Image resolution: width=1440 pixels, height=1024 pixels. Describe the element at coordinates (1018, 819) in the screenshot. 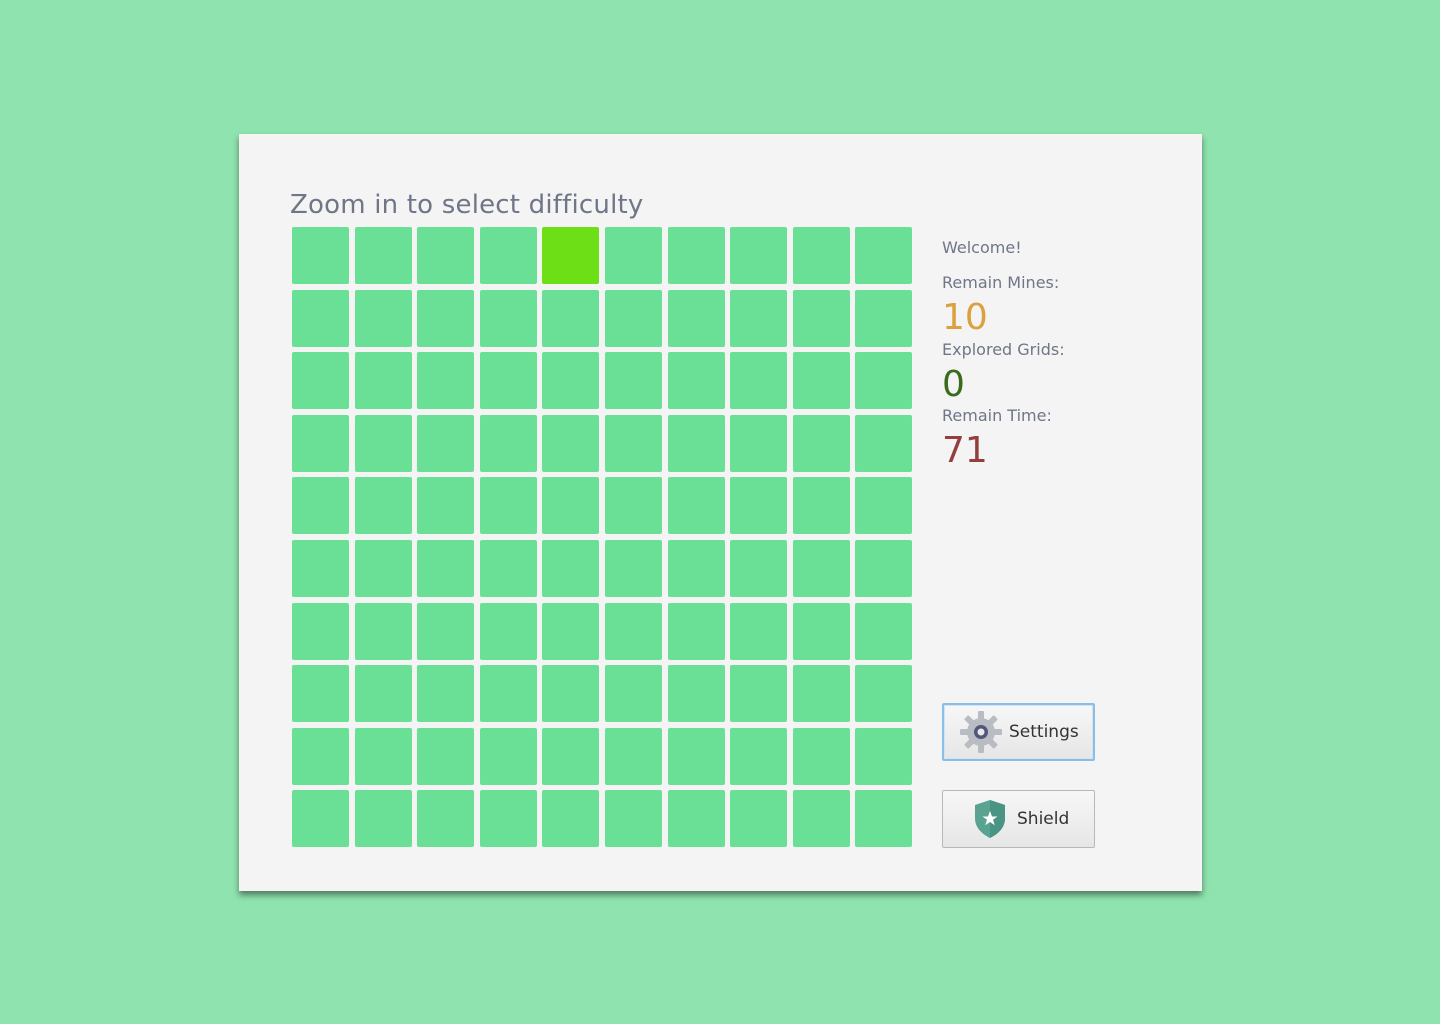

I see `shield-button: Shield` at that location.